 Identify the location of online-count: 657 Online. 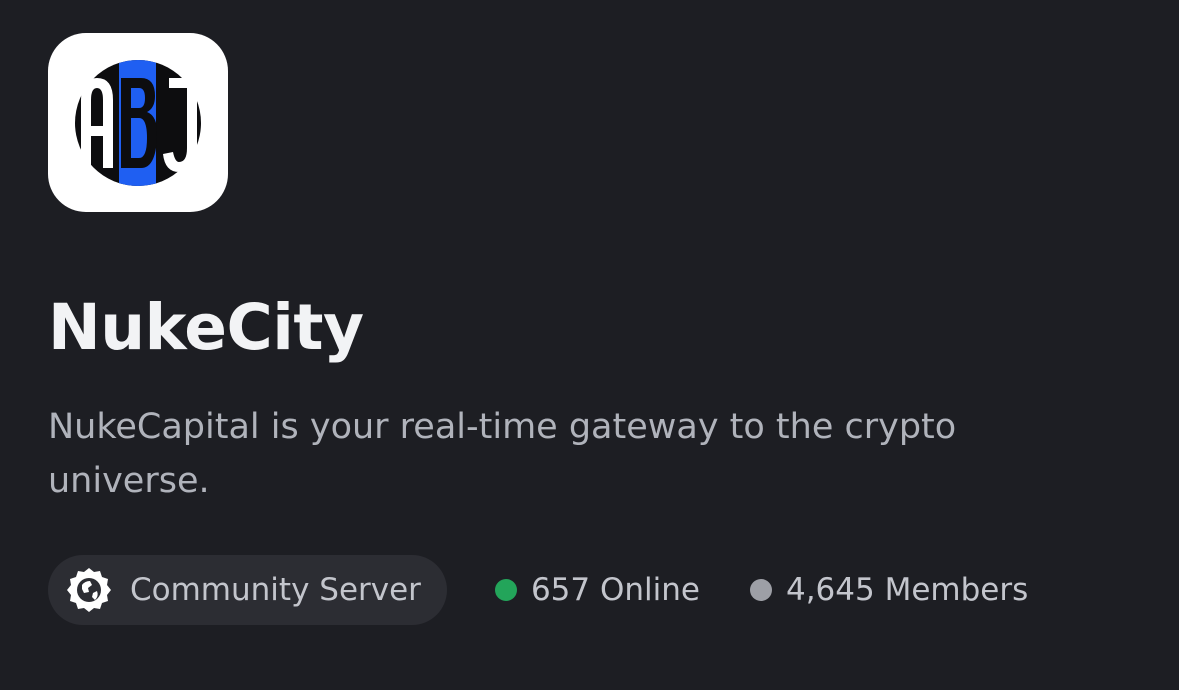
(597, 590).